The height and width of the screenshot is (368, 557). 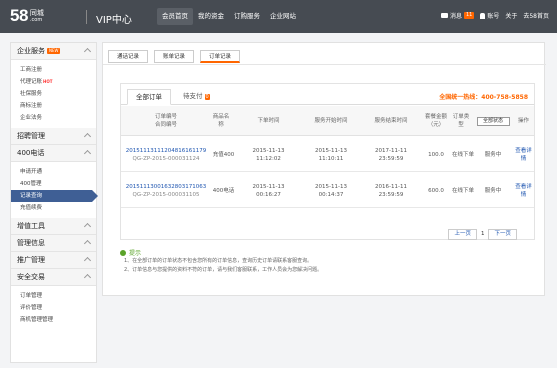 What do you see at coordinates (223, 270) in the screenshot?
I see `tip-line: 2、订单信息与您提供的资料不符的订单，请与我们客服联系，工作人员会为您解决问题。` at bounding box center [223, 270].